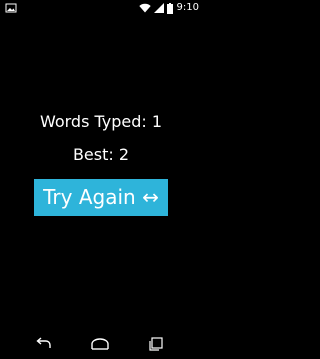 This screenshot has height=359, width=320. I want to click on back-icon, so click(44, 344).